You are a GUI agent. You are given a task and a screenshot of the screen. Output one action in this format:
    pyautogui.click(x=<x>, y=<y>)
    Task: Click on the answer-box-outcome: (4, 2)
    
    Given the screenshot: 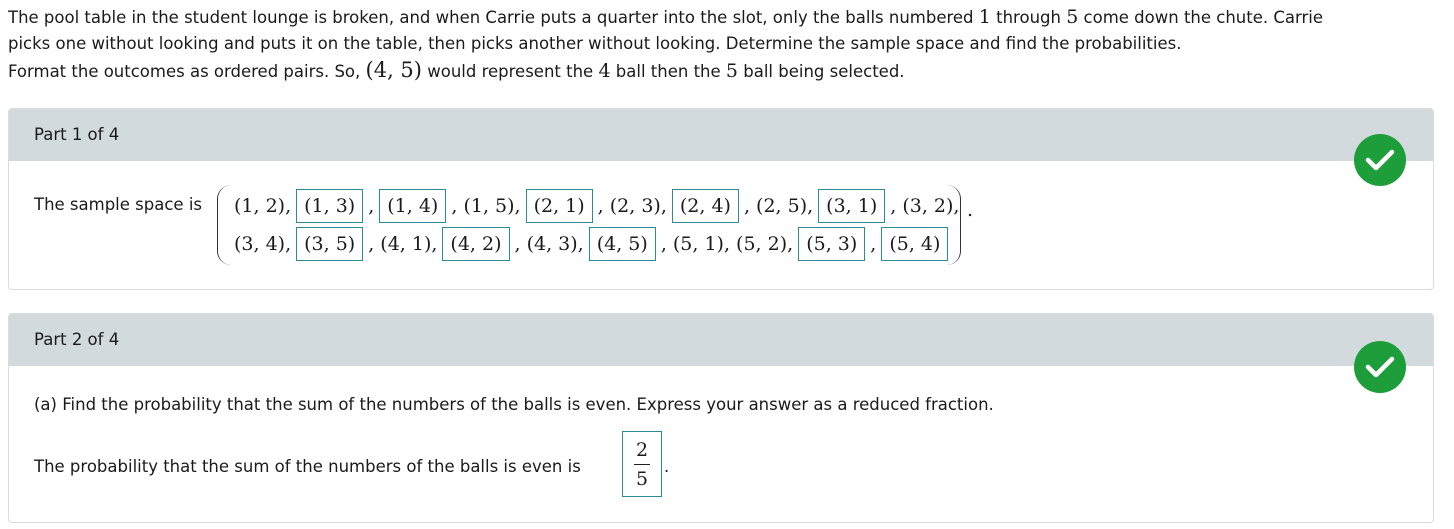 What is the action you would take?
    pyautogui.click(x=476, y=244)
    